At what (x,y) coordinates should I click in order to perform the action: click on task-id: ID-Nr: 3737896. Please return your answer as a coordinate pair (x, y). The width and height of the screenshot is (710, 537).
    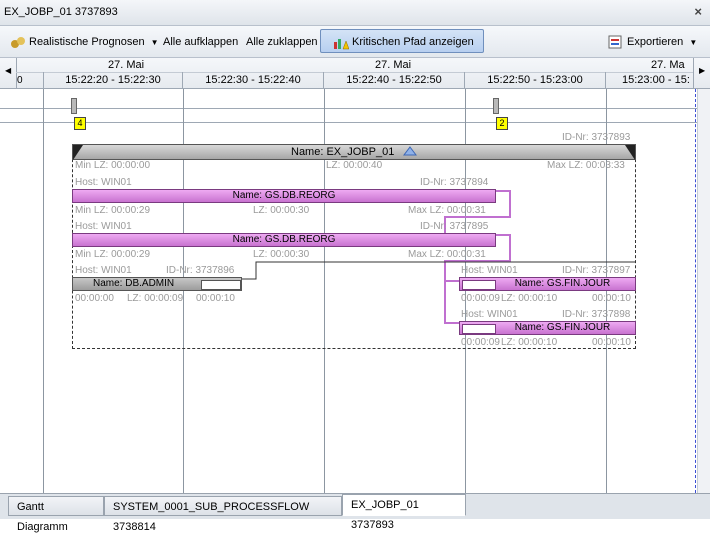
    Looking at the image, I should click on (200, 270).